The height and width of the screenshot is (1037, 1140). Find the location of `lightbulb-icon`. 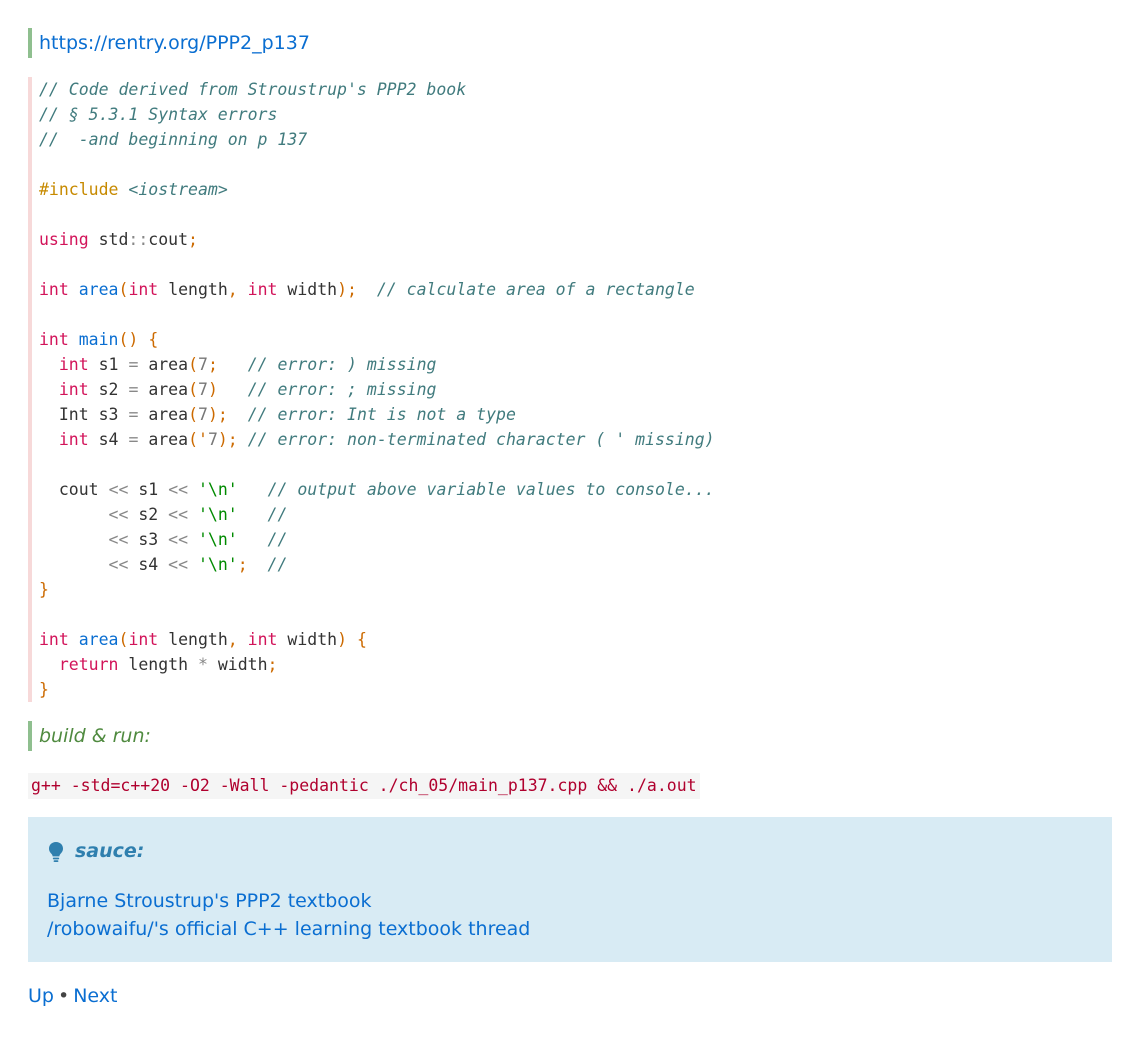

lightbulb-icon is located at coordinates (56, 852).